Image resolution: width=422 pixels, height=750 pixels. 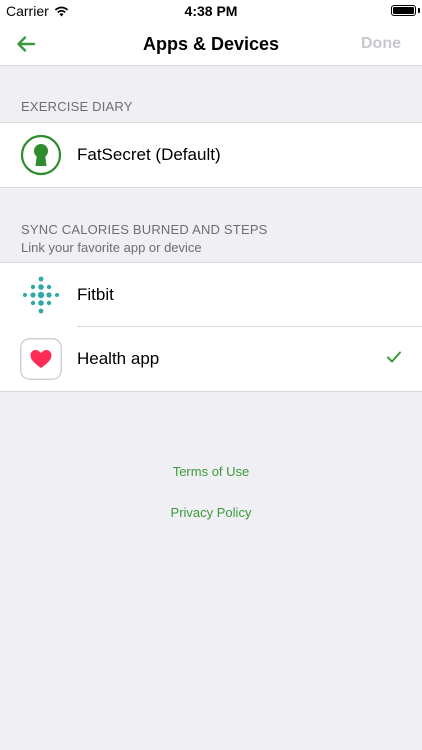 What do you see at coordinates (149, 154) in the screenshot?
I see `fatsecret-label: FatSecret (Default)` at bounding box center [149, 154].